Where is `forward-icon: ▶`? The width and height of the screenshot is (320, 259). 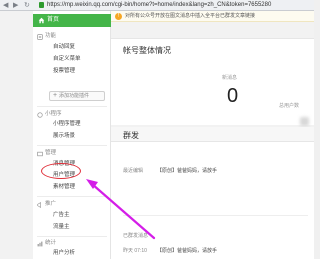
forward-icon: ▶ is located at coordinates (15, 5).